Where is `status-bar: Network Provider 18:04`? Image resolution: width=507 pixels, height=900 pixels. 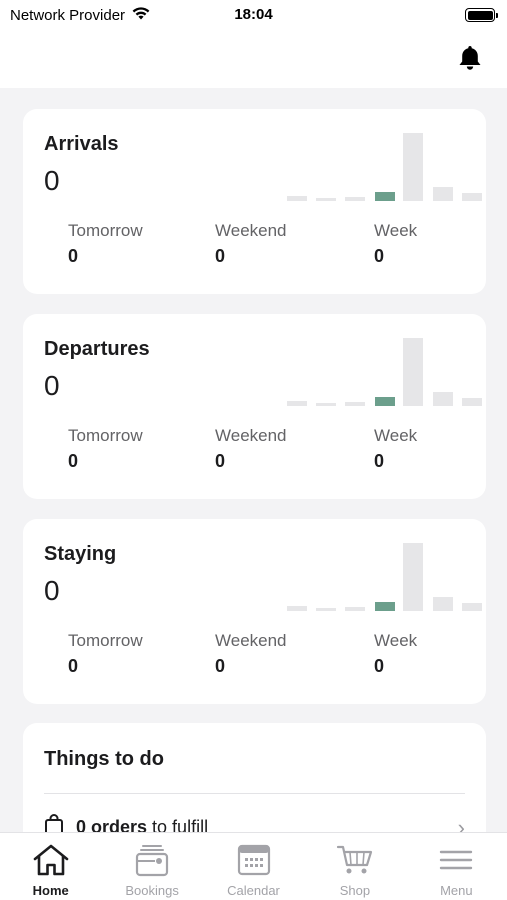
status-bar: Network Provider 18:04 is located at coordinates (253, 16).